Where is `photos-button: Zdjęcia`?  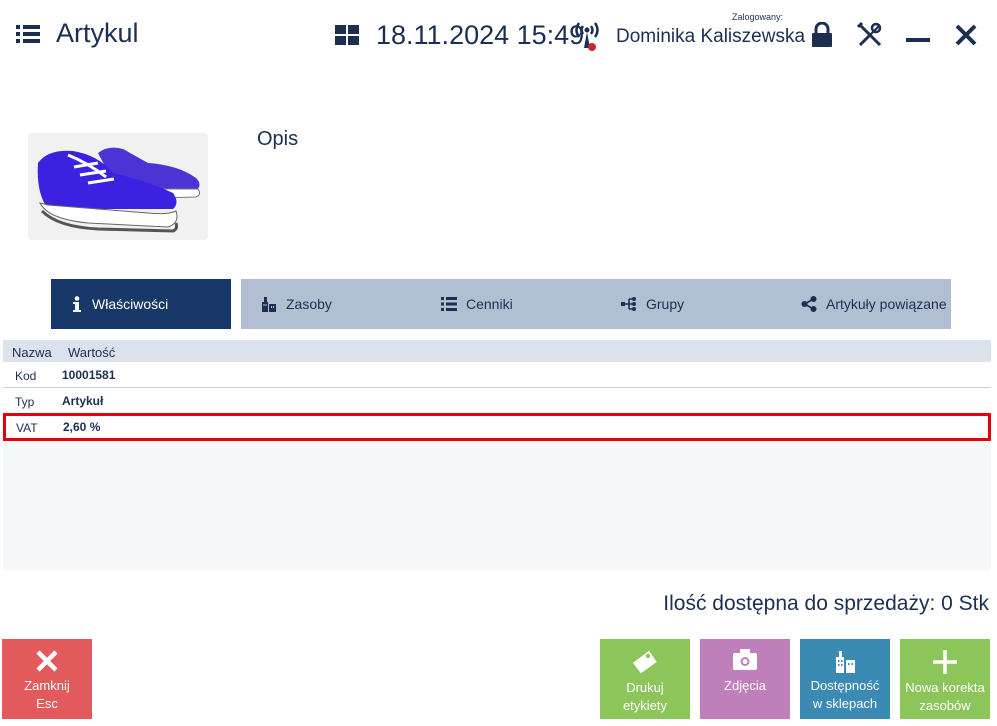 photos-button: Zdjęcia is located at coordinates (745, 679).